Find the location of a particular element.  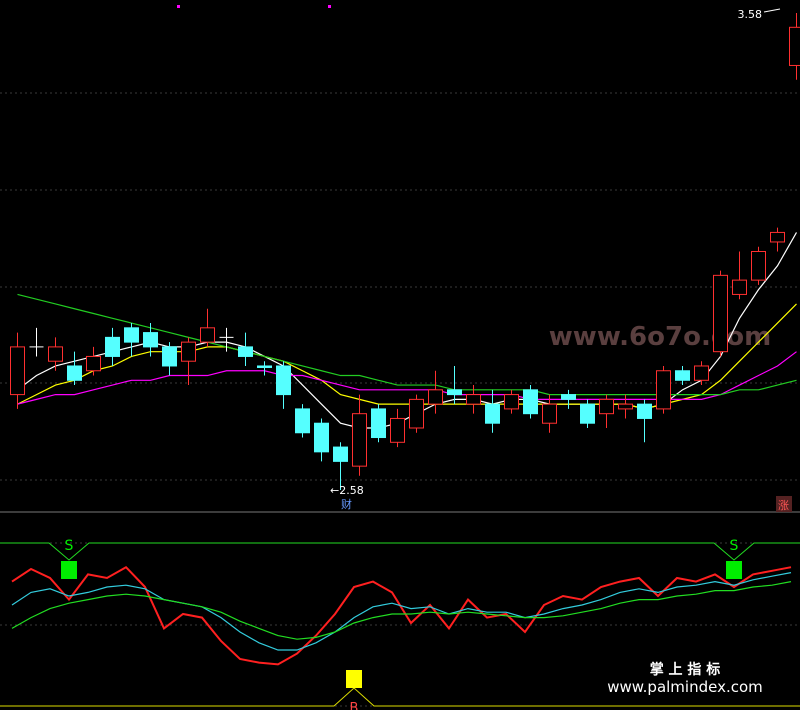

high-price-pointer is located at coordinates (772, 10).